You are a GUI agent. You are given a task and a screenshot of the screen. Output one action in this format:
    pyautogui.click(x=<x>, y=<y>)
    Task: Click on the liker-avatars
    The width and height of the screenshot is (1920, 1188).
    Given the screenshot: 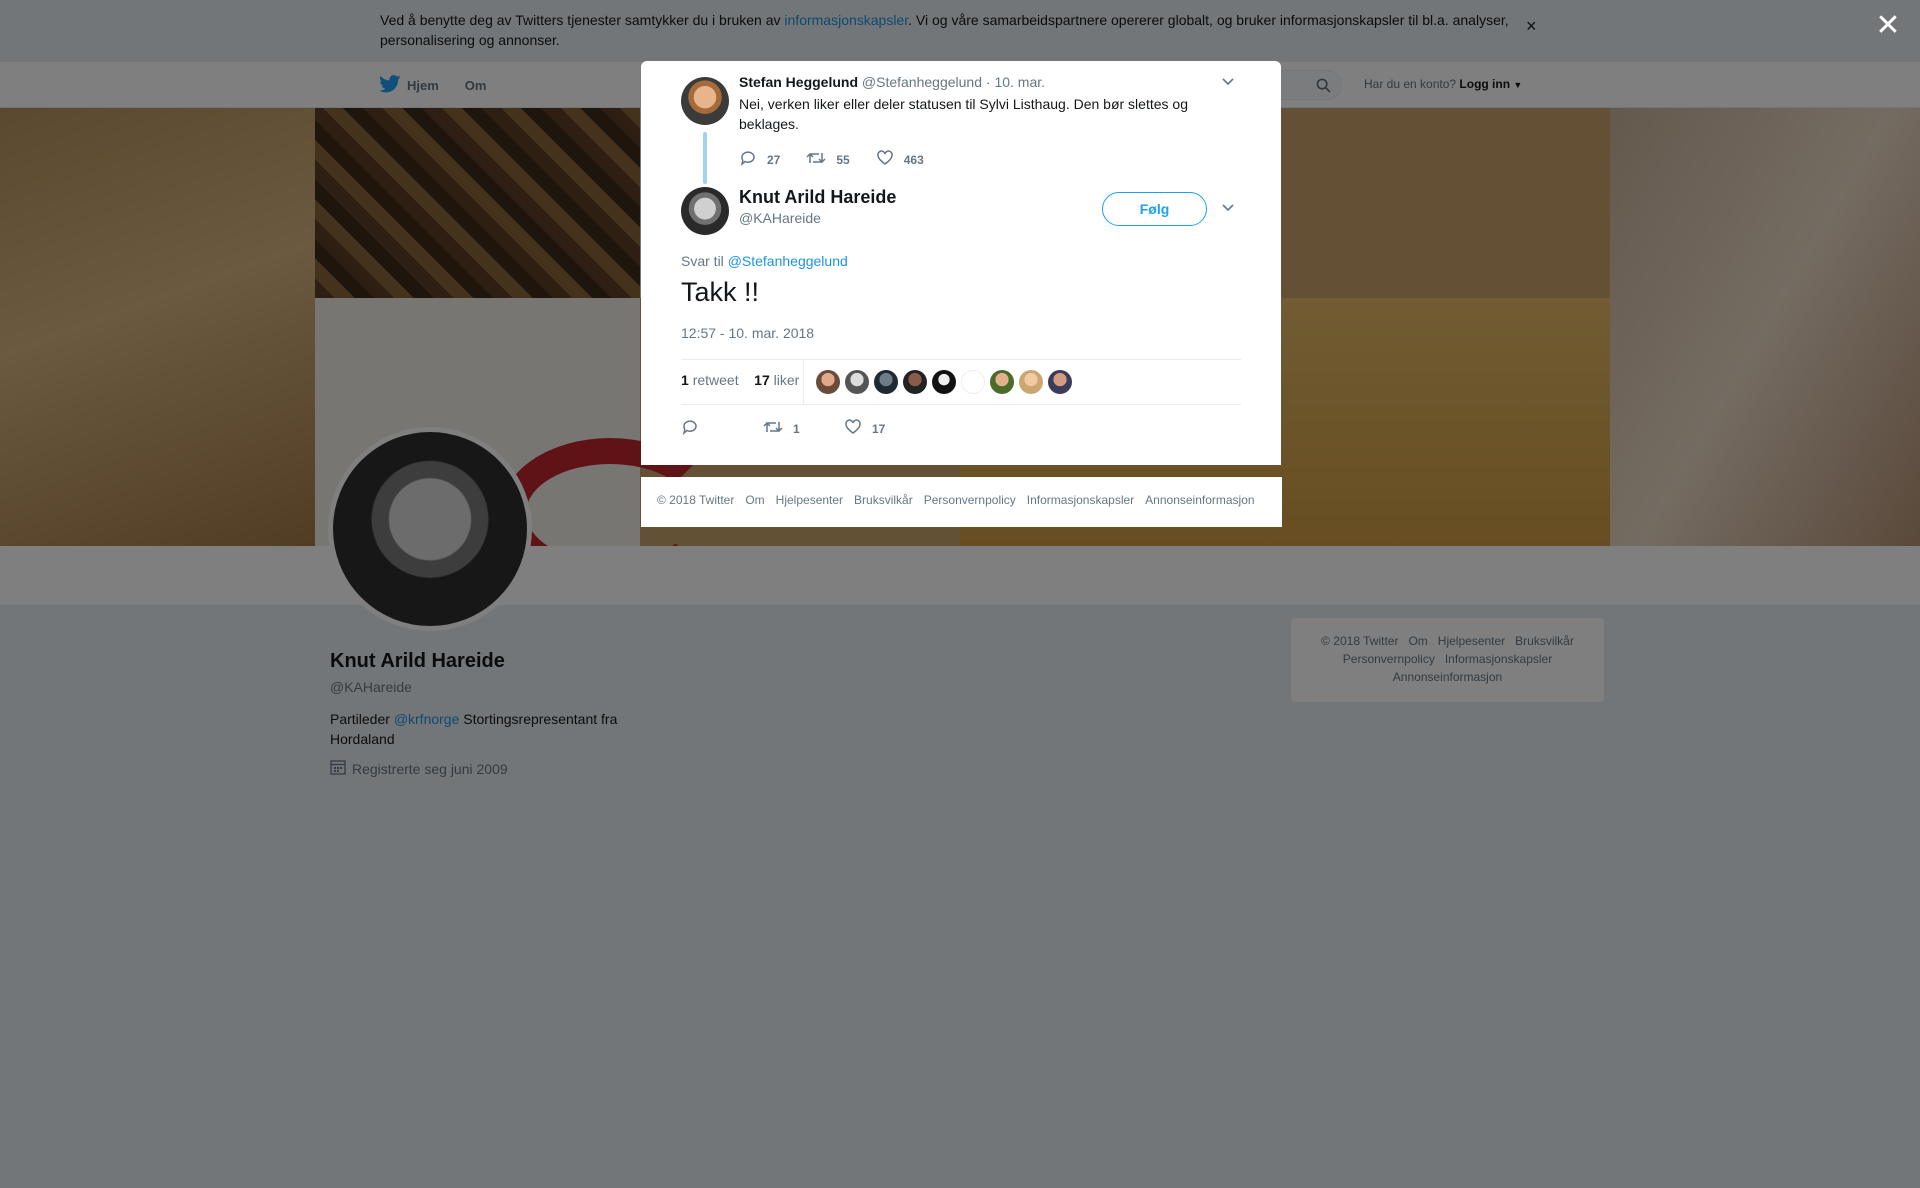 What is the action you would take?
    pyautogui.click(x=944, y=382)
    